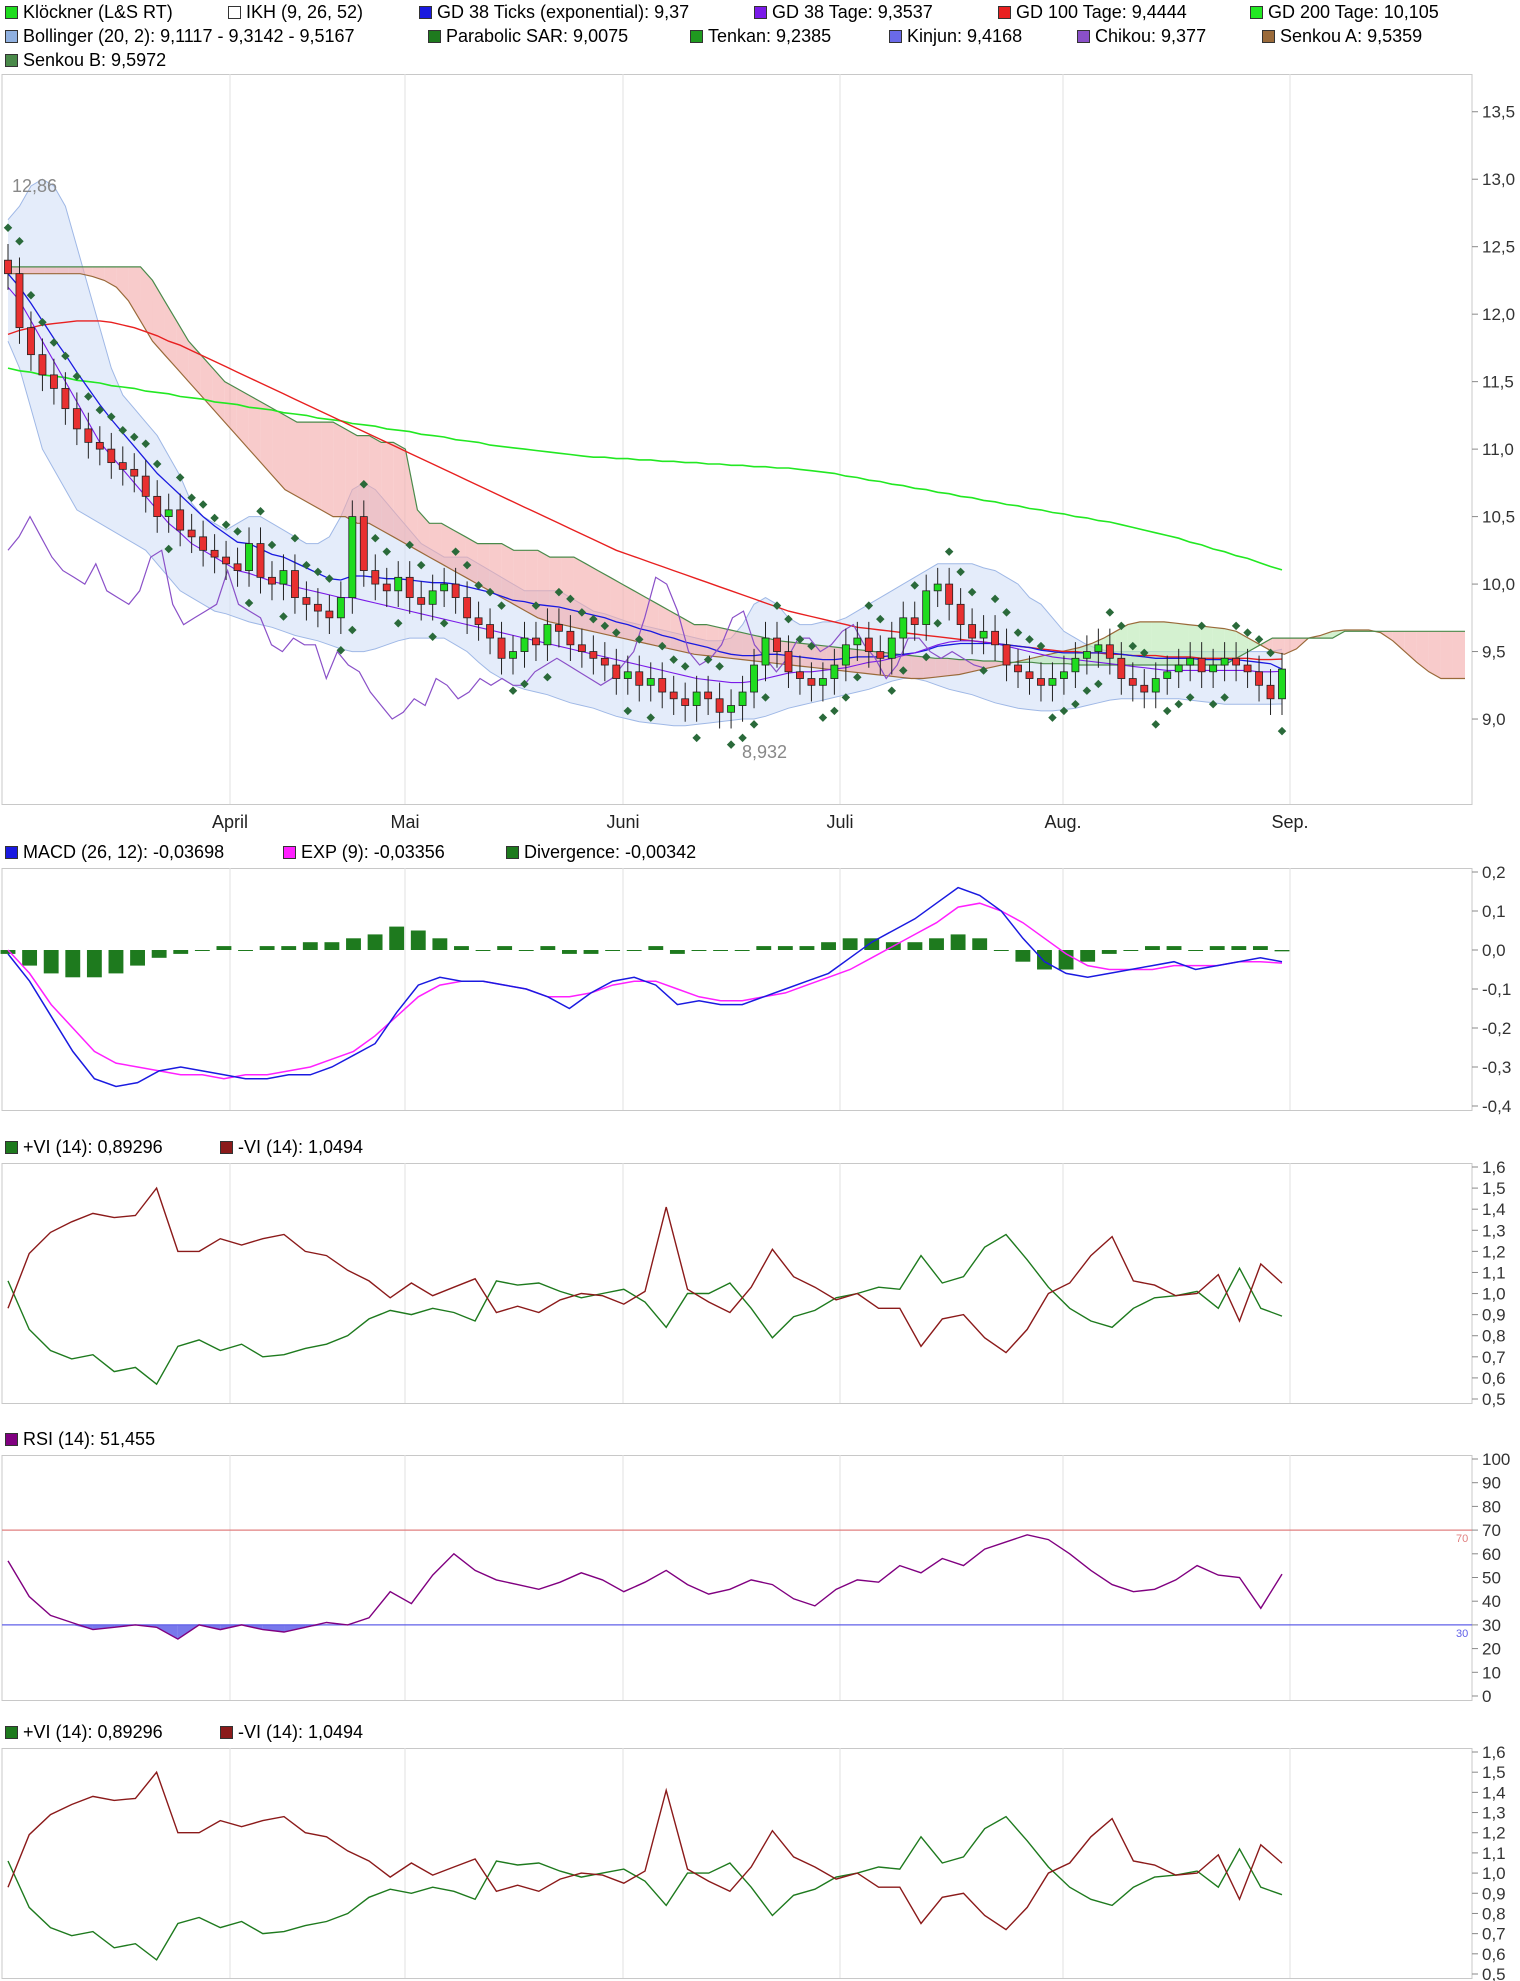 This screenshot has width=1520, height=1981. What do you see at coordinates (1494, 719) in the screenshot?
I see `y-tick-label: 9,0` at bounding box center [1494, 719].